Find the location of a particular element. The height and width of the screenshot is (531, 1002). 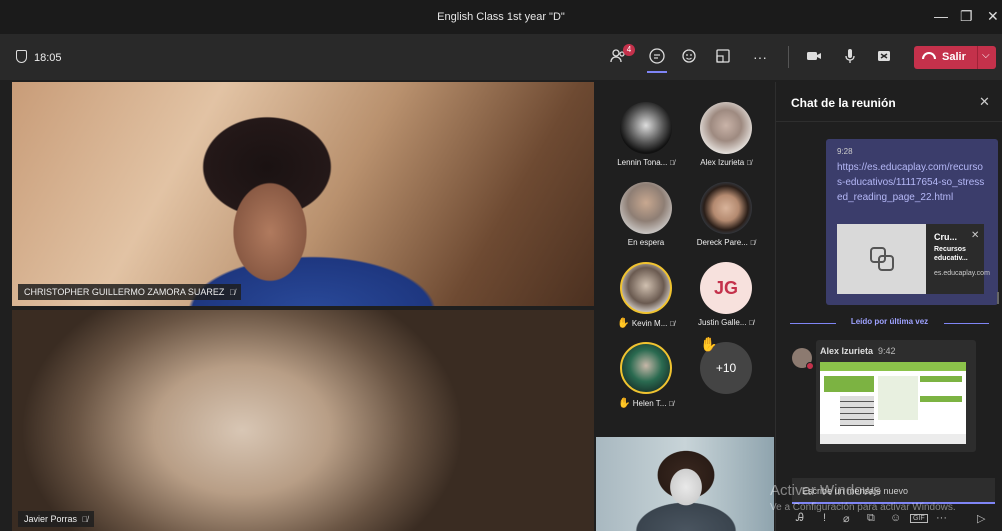

compose-toolbar: Ꭿ ! ⌀ ⧉ ☺ GIF ··· ▷ is located at coordinates (889, 520).